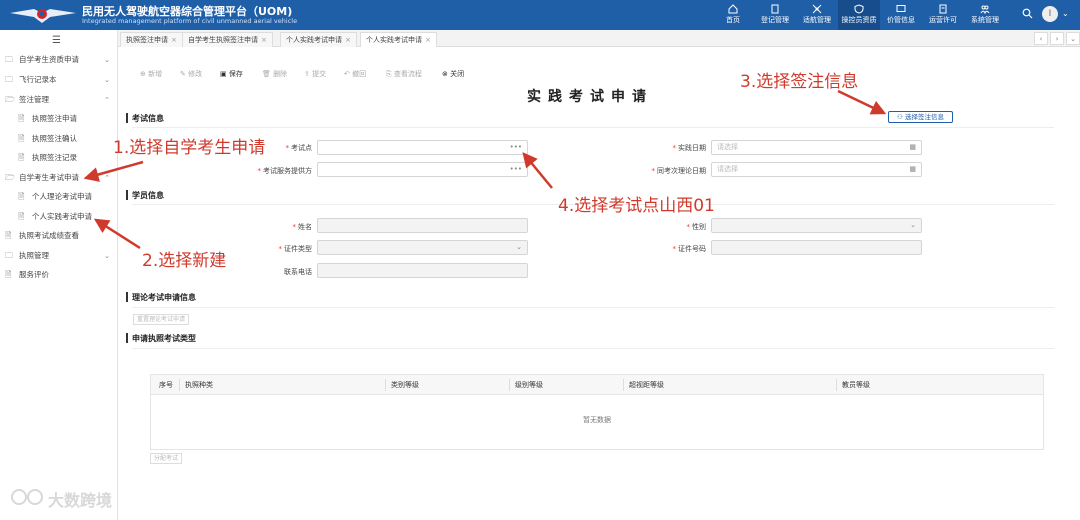 Image resolution: width=1080 pixels, height=520 pixels. I want to click on theory-date-label: * 同考次理论日期, so click(679, 171).